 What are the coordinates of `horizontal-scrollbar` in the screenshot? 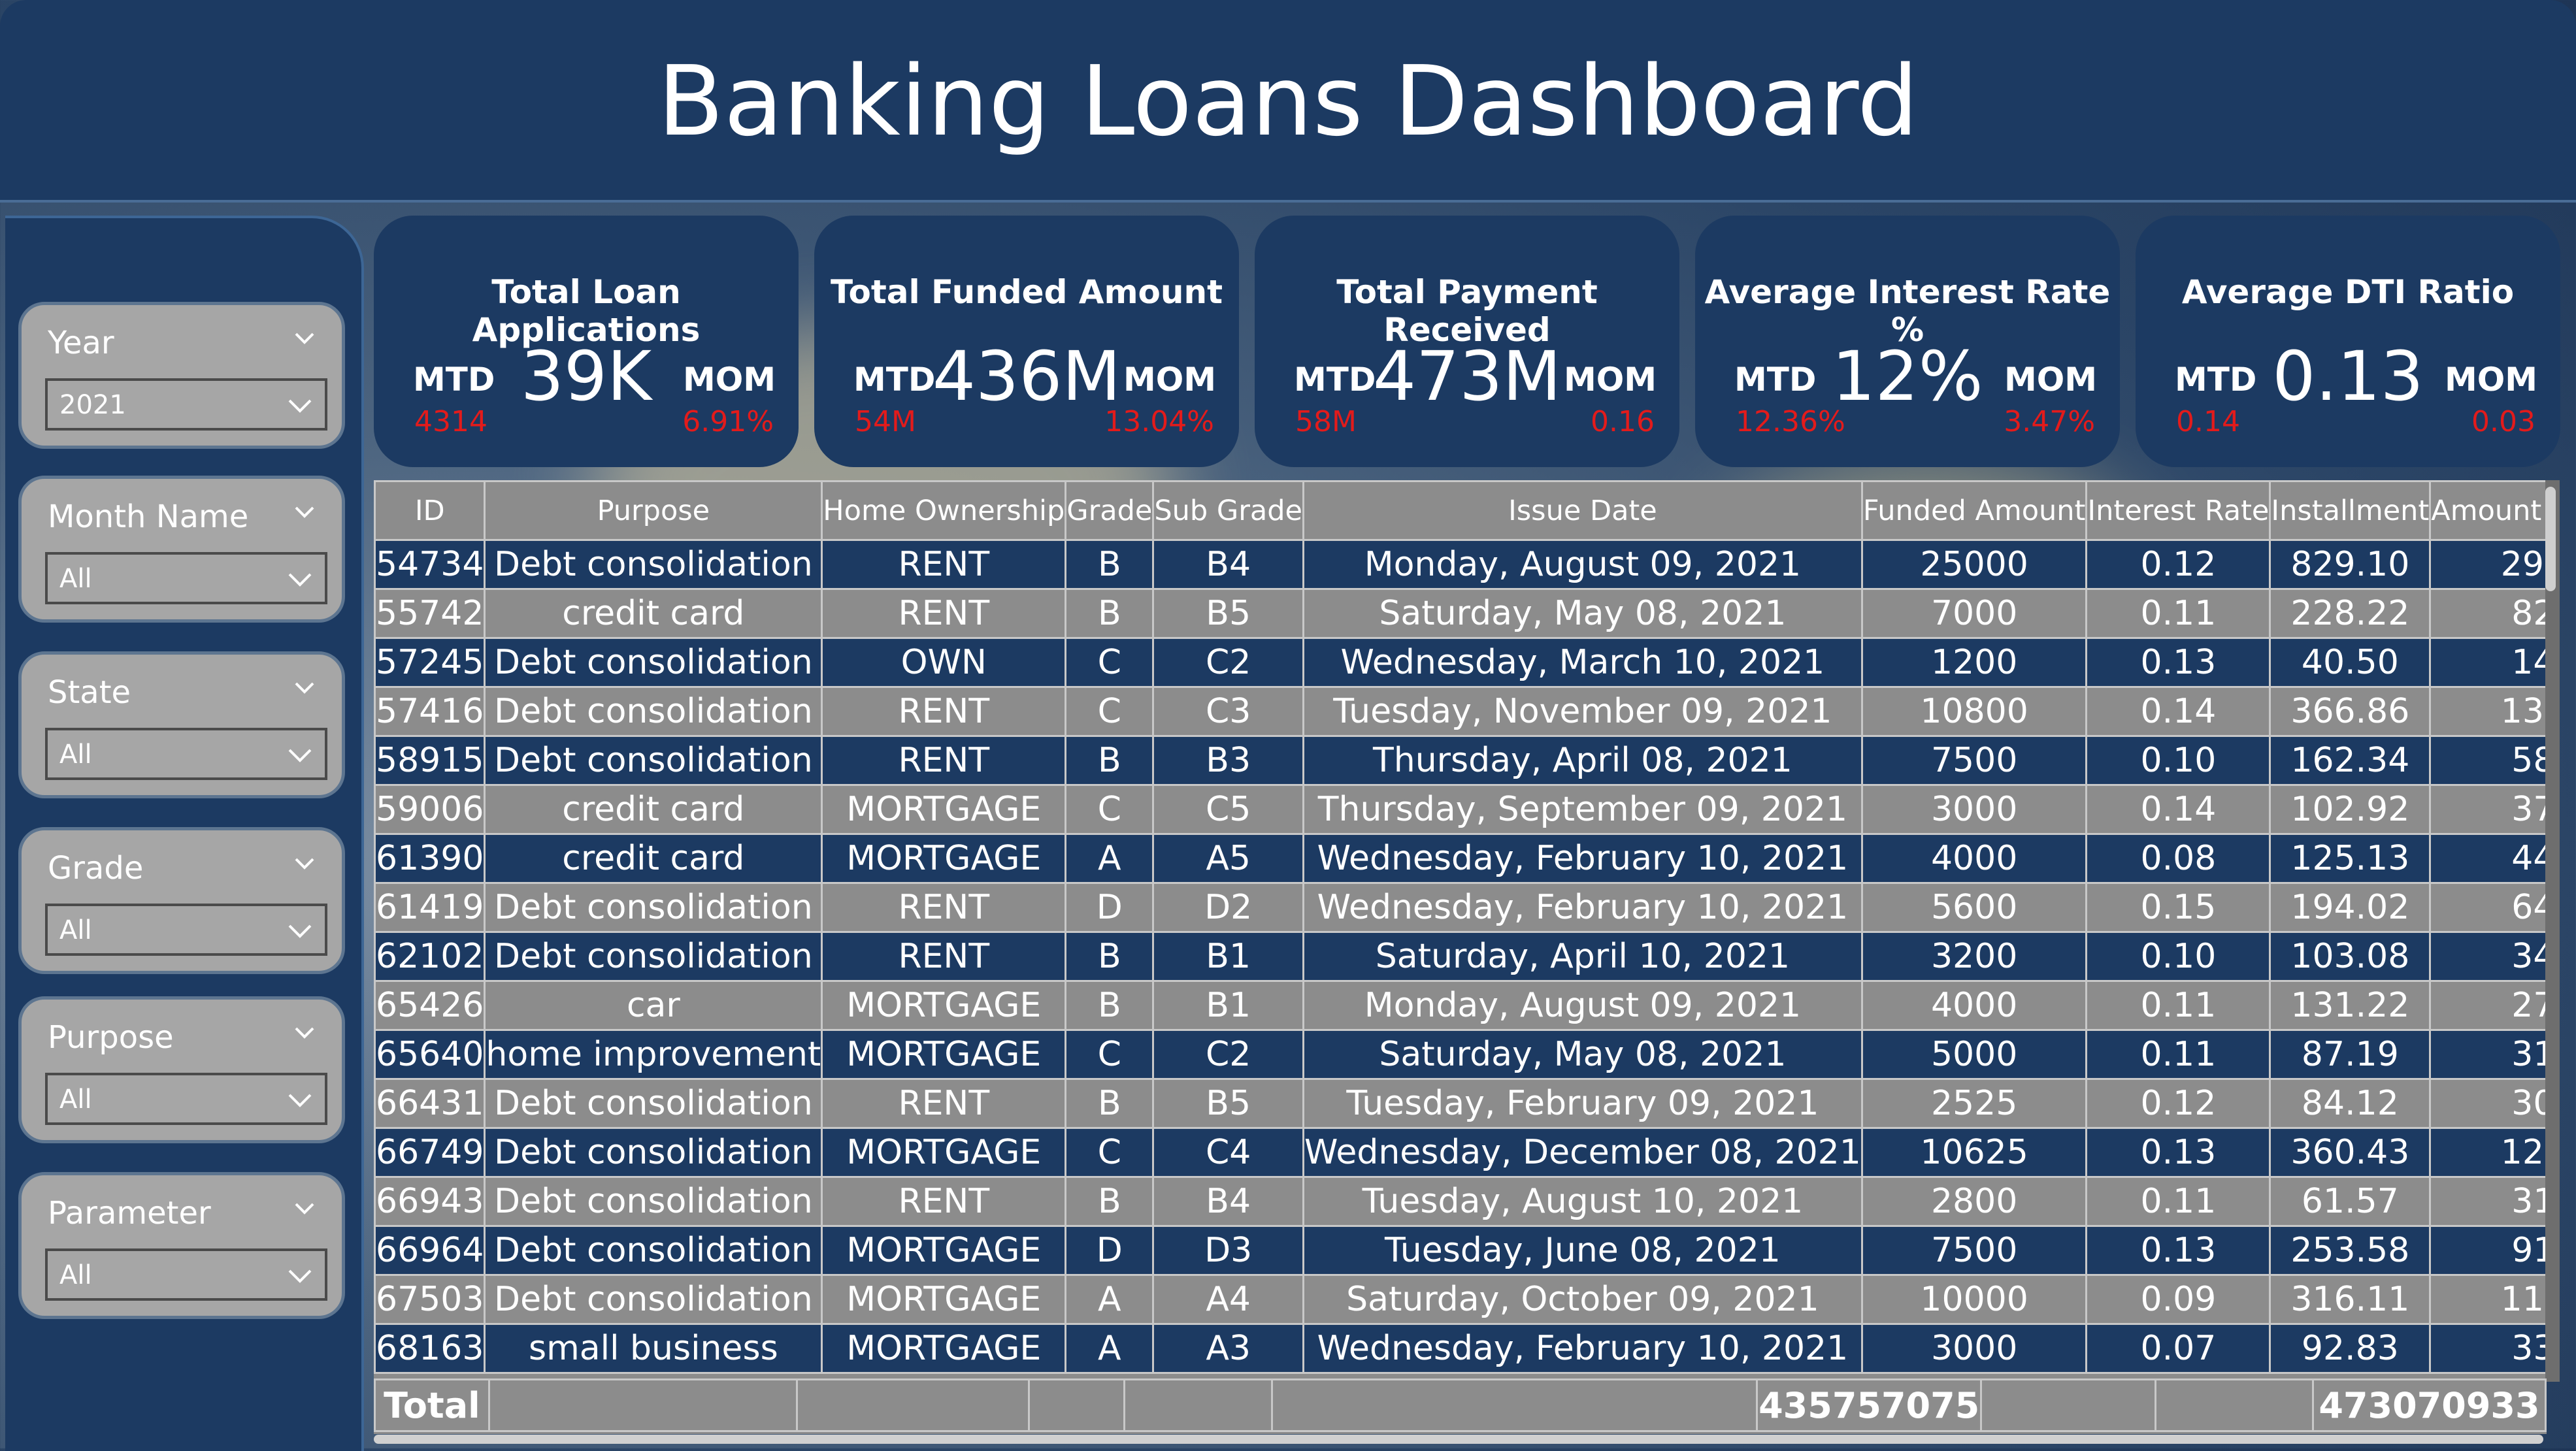 It's located at (1458, 1440).